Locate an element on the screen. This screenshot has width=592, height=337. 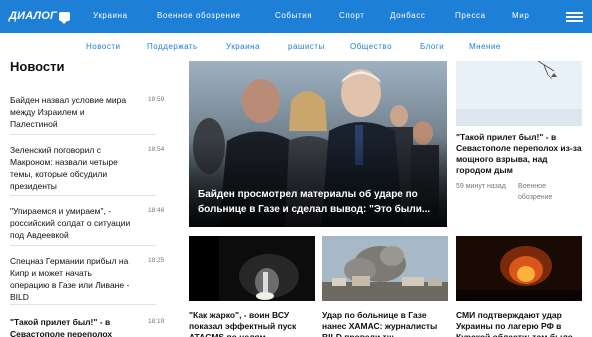
site-logo: ДИАЛОГ is located at coordinates (39, 16).